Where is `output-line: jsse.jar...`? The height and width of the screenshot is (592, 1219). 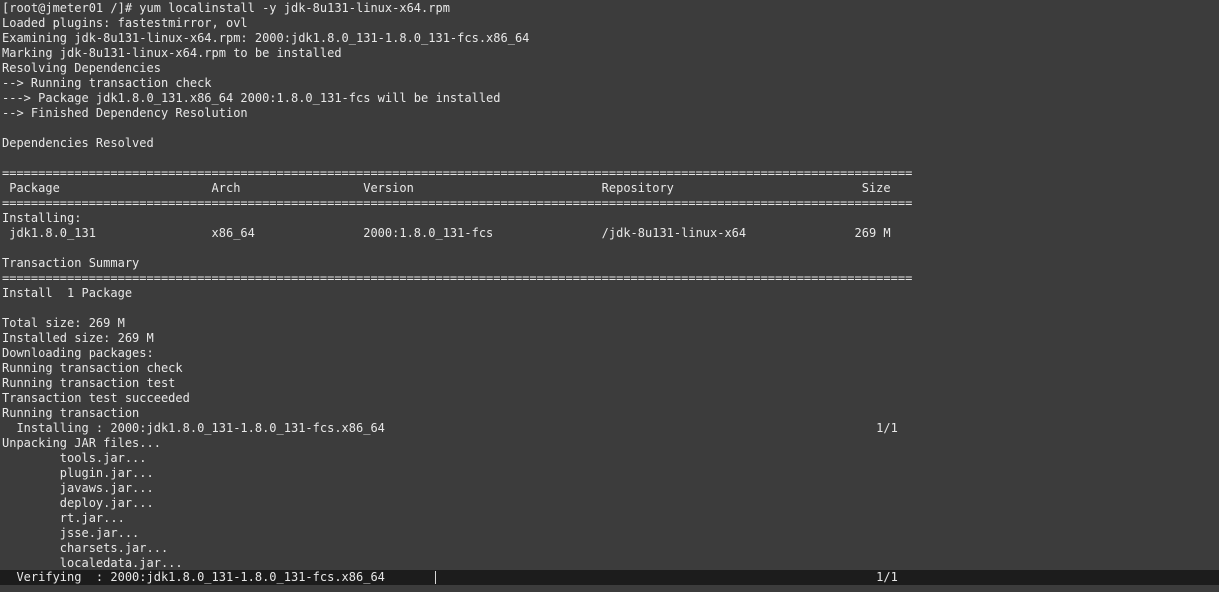 output-line: jsse.jar... is located at coordinates (71, 533).